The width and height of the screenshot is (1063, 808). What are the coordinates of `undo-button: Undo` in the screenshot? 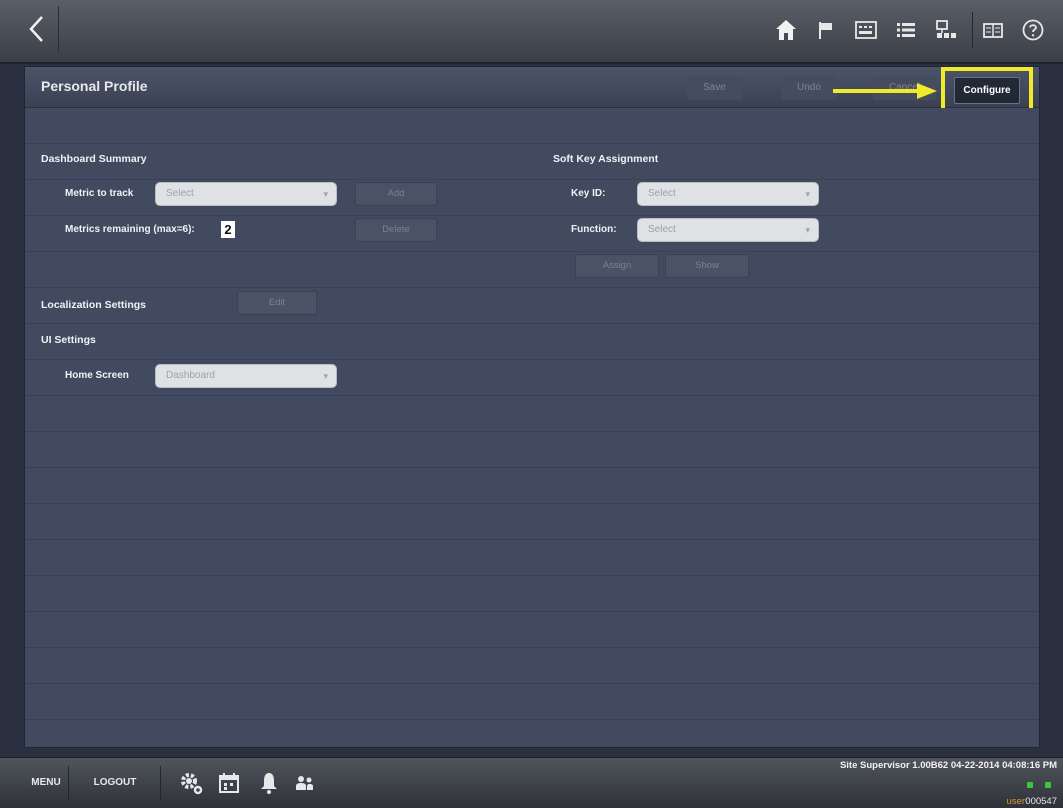 It's located at (809, 88).